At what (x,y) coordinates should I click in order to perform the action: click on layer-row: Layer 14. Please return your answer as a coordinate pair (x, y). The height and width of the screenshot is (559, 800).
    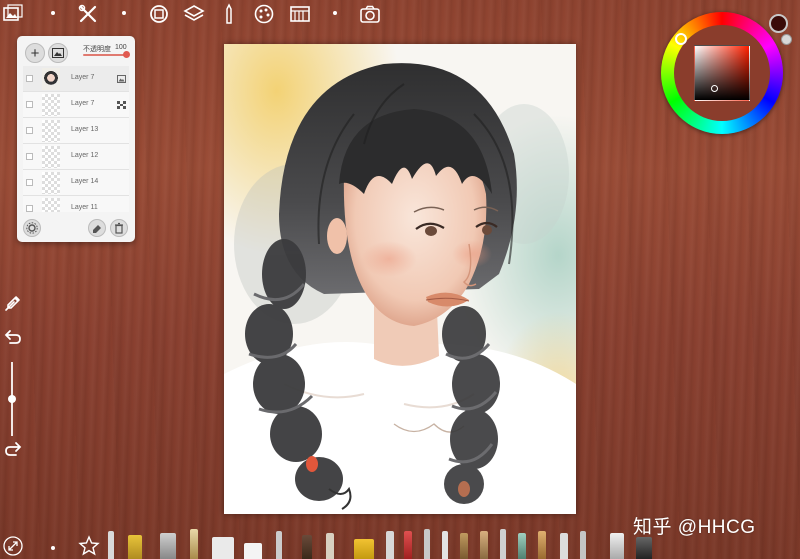
    Looking at the image, I should click on (76, 183).